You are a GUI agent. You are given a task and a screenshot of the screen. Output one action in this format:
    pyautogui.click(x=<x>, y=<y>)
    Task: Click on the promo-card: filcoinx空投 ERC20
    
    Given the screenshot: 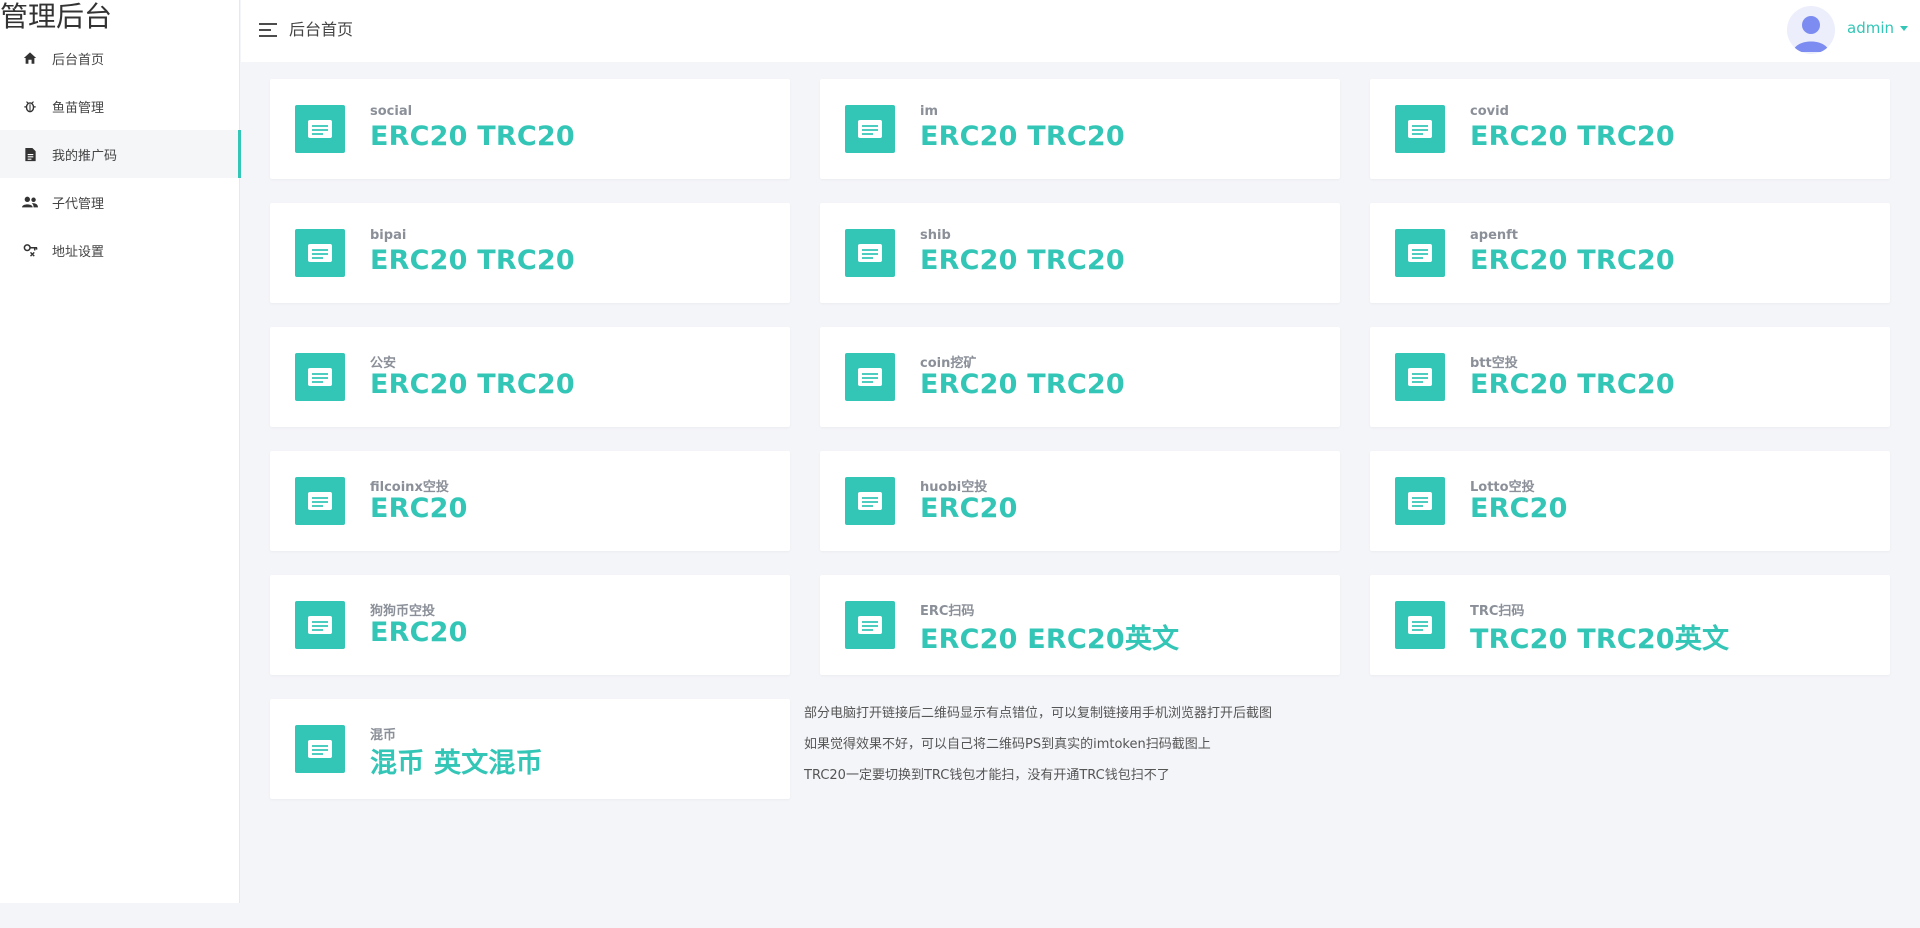 What is the action you would take?
    pyautogui.click(x=530, y=501)
    